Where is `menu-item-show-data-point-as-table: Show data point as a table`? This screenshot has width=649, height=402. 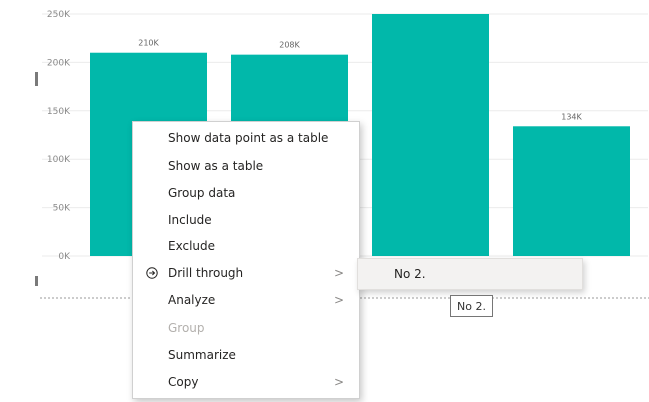 menu-item-show-data-point-as-table: Show data point as a table is located at coordinates (246, 138).